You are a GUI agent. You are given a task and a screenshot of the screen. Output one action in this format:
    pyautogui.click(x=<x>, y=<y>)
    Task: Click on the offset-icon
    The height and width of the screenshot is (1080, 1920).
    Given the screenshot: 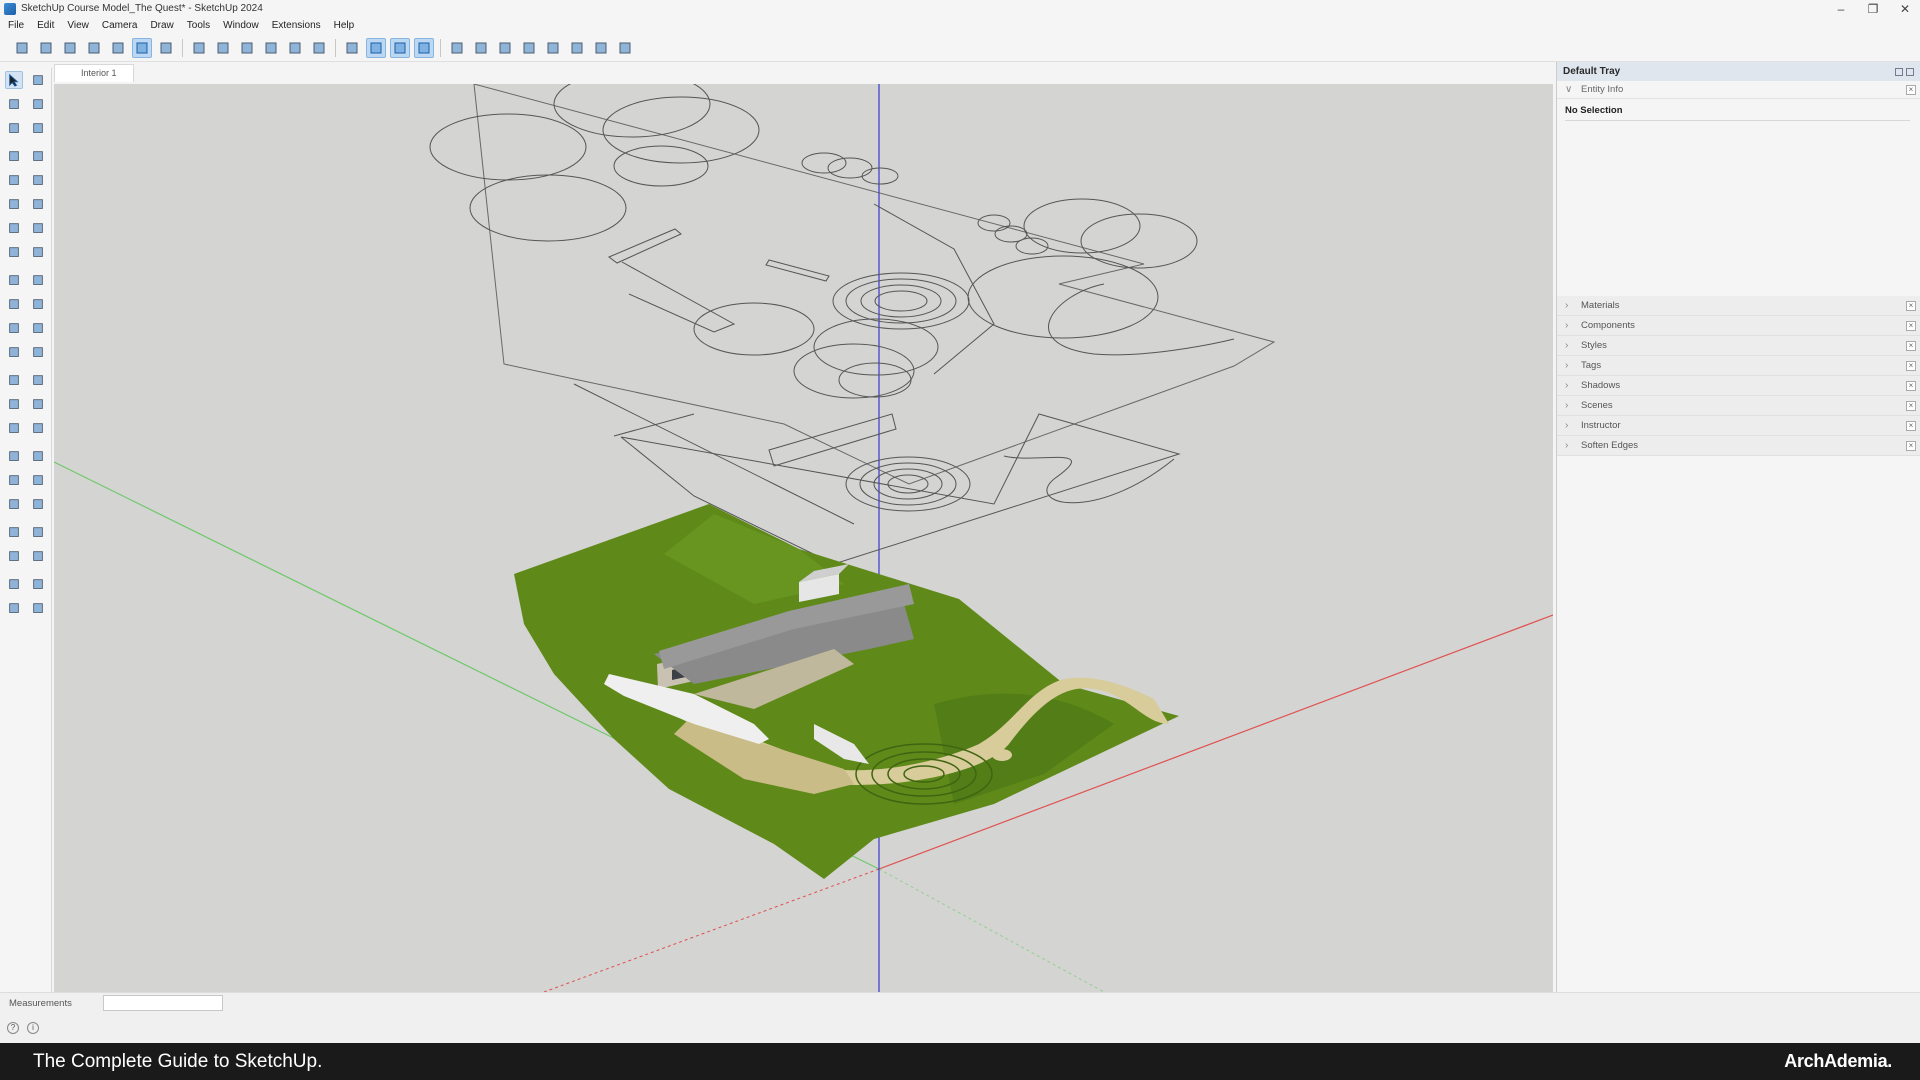 What is the action you would take?
    pyautogui.click(x=38, y=328)
    